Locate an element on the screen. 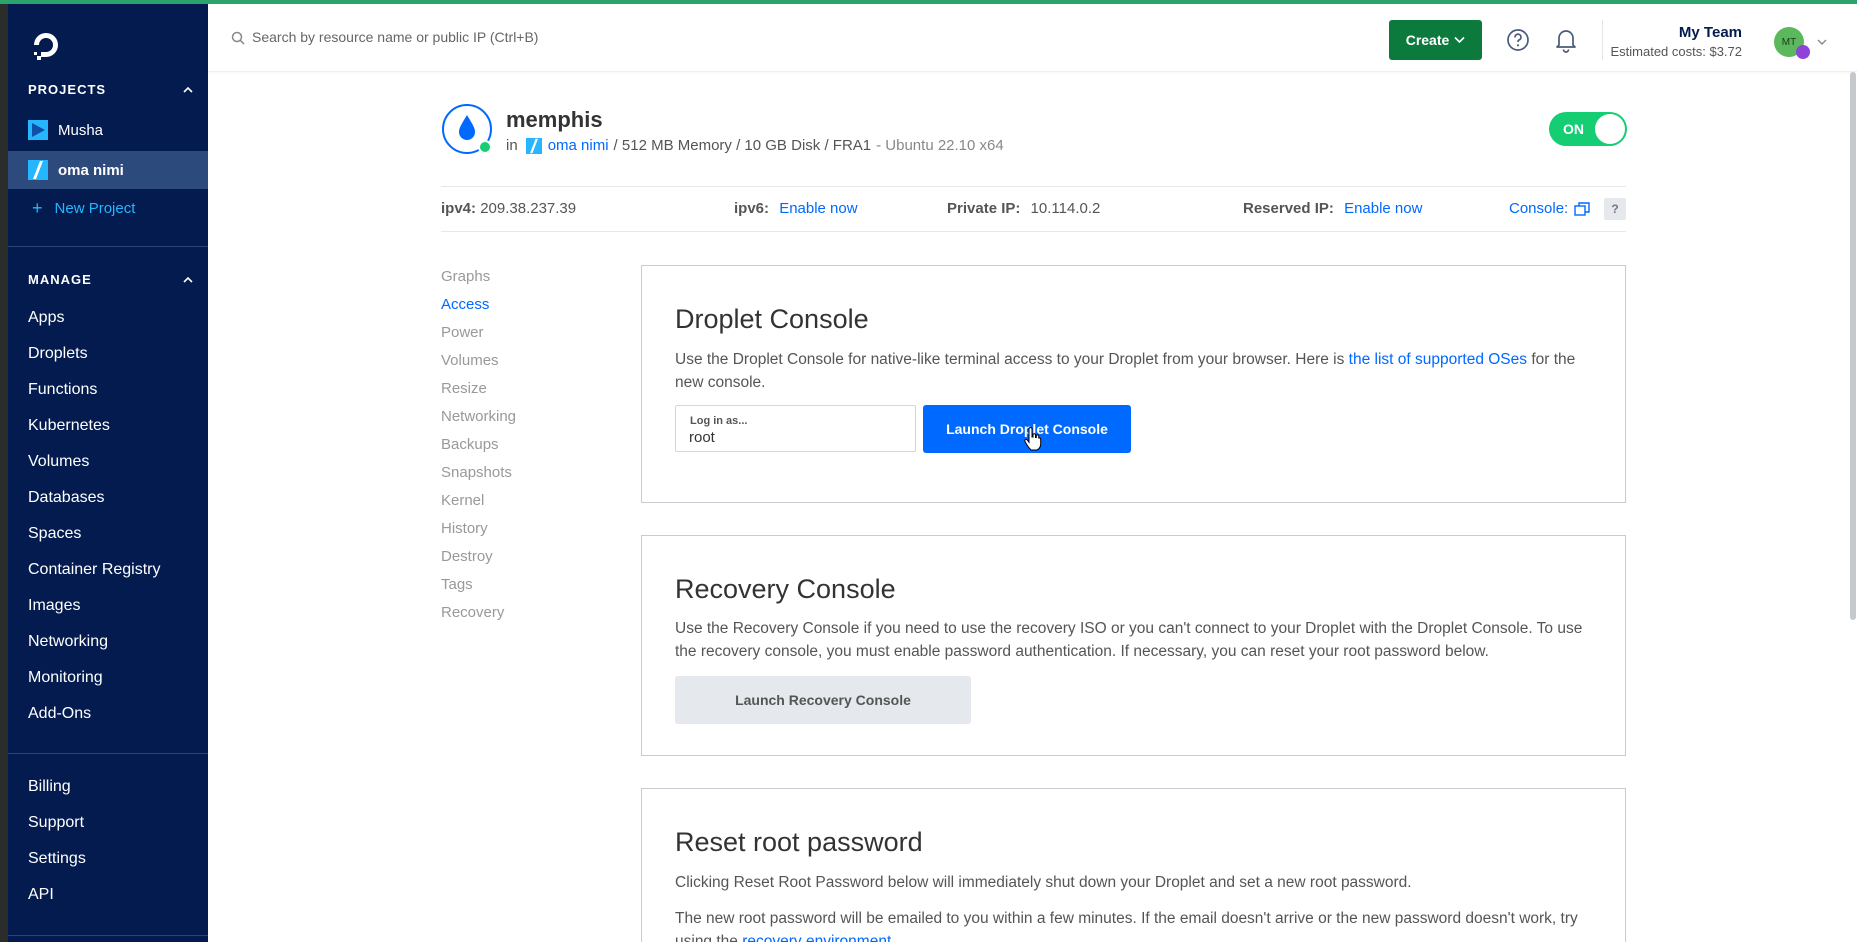 This screenshot has height=942, width=1857. projects-heading: PROJECTS is located at coordinates (67, 89).